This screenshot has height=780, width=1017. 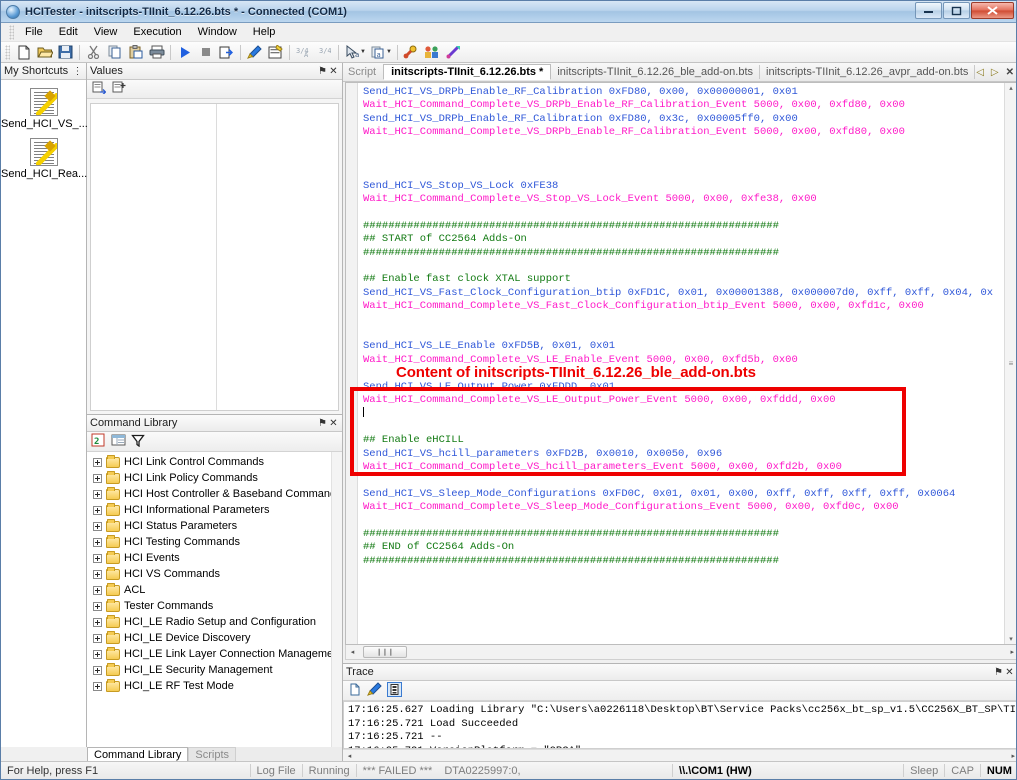 What do you see at coordinates (264, 32) in the screenshot?
I see `menu-item-help: Help` at bounding box center [264, 32].